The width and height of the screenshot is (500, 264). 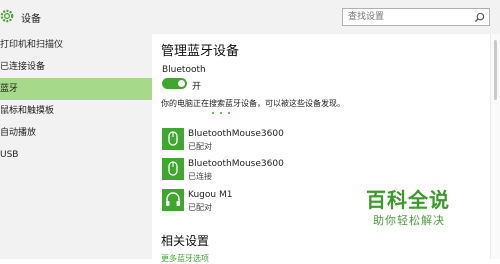 What do you see at coordinates (200, 51) in the screenshot?
I see `page-title: 管理蓝牙设备` at bounding box center [200, 51].